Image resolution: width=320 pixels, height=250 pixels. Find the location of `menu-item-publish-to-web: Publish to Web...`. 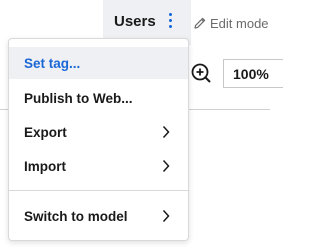

menu-item-publish-to-web: Publish to Web... is located at coordinates (98, 98).